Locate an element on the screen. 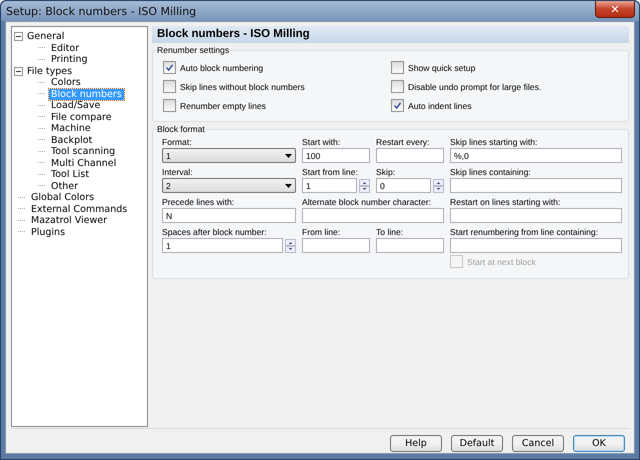 The height and width of the screenshot is (460, 640). dialog-button: OK is located at coordinates (599, 443).